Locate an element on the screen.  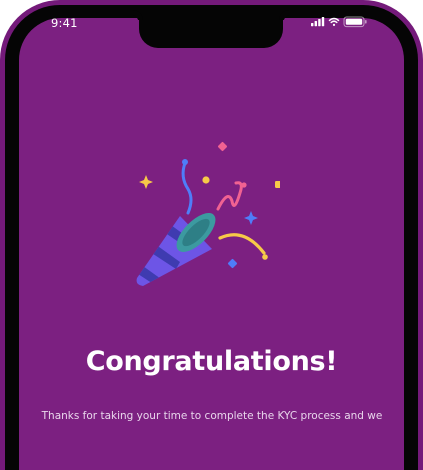
notch is located at coordinates (211, 31).